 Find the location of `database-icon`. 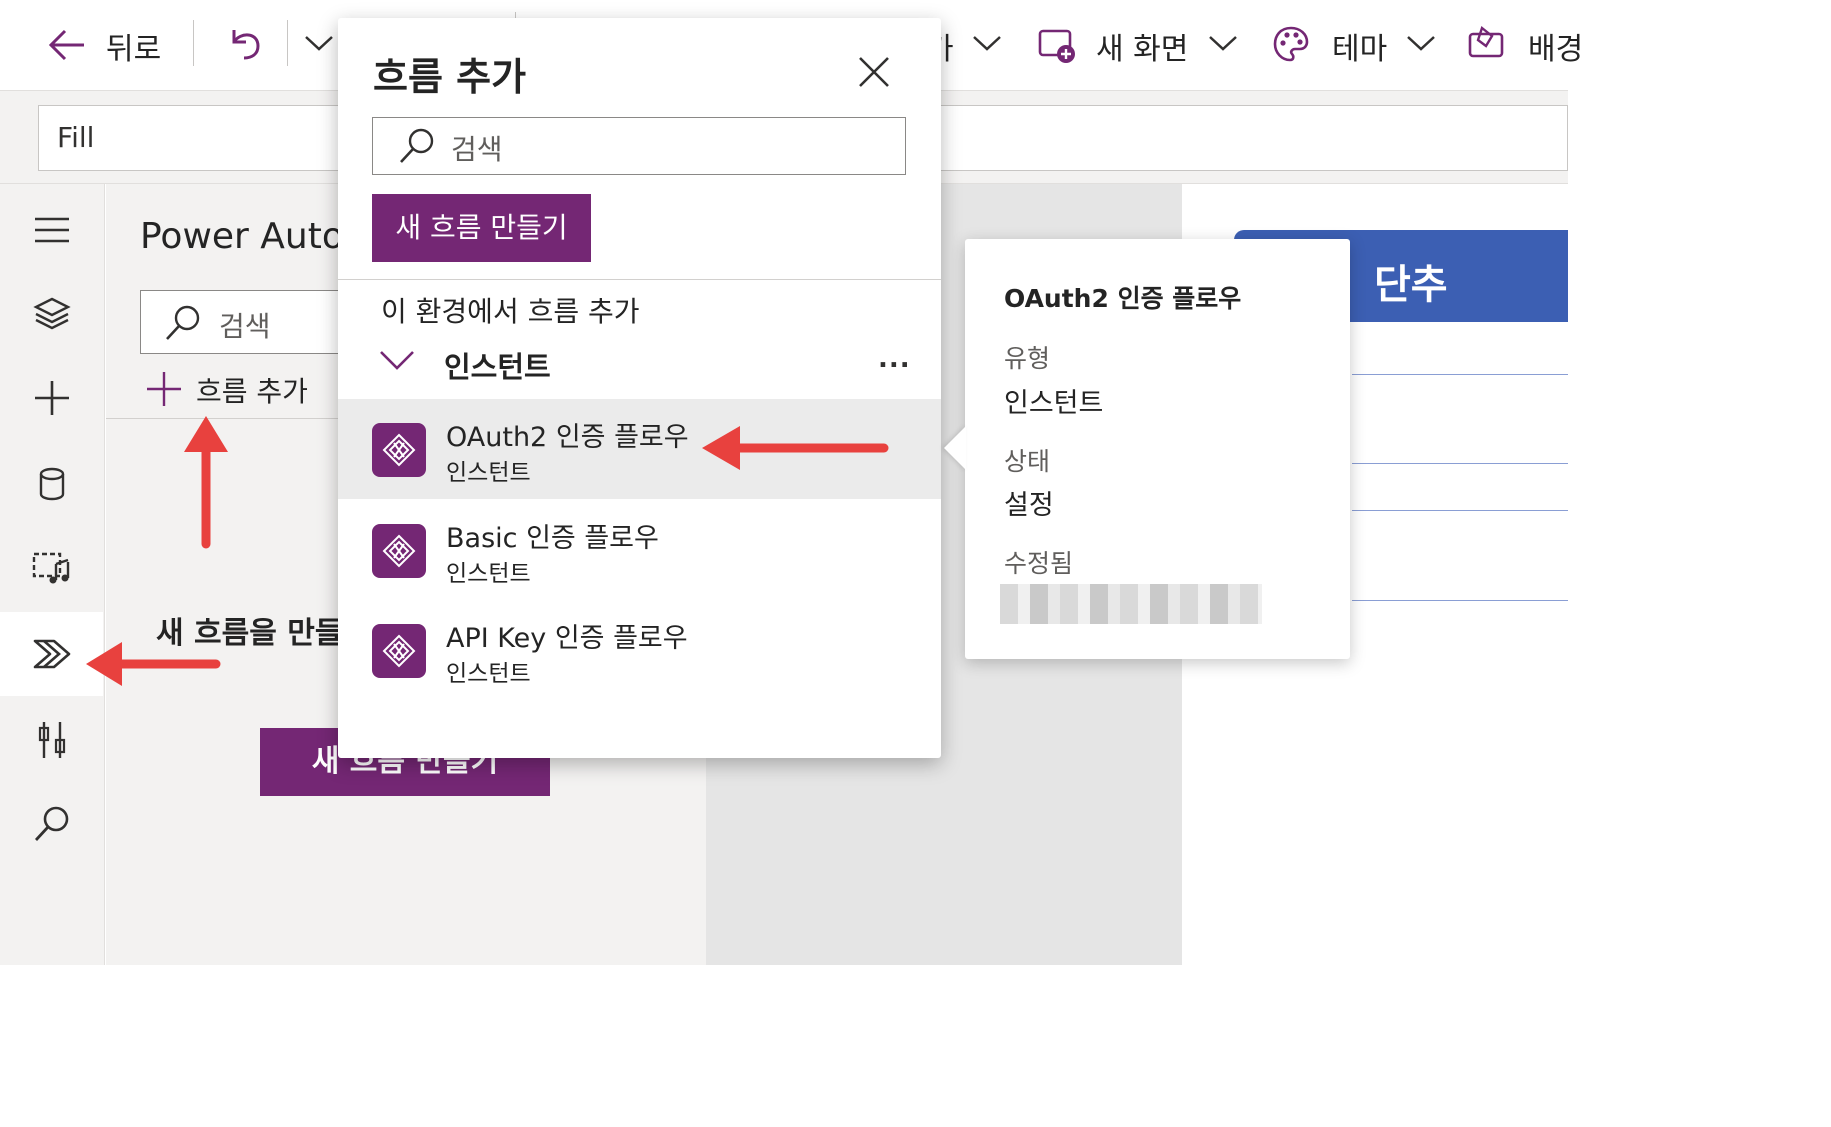

database-icon is located at coordinates (51, 484).